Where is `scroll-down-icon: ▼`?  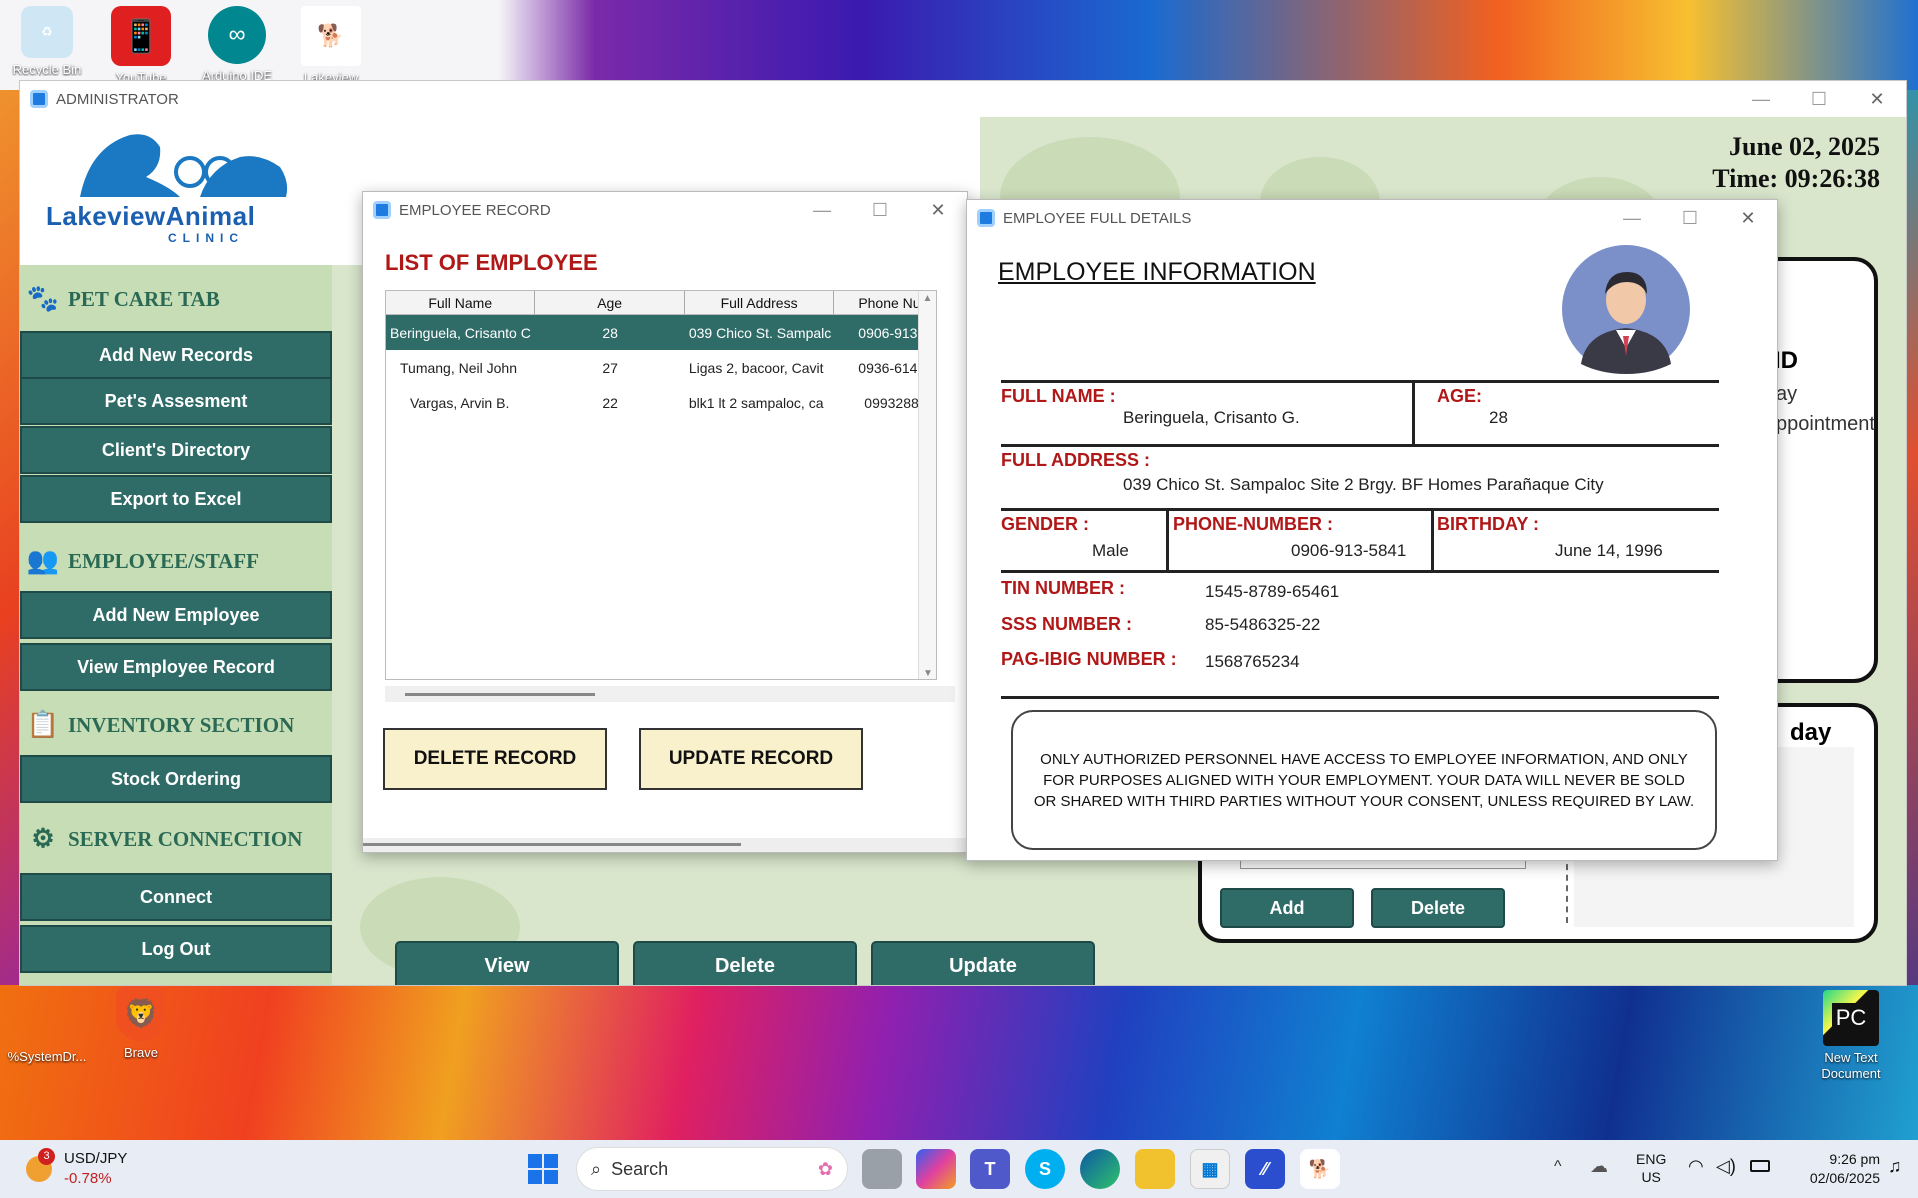
scroll-down-icon: ▼ is located at coordinates (927, 673).